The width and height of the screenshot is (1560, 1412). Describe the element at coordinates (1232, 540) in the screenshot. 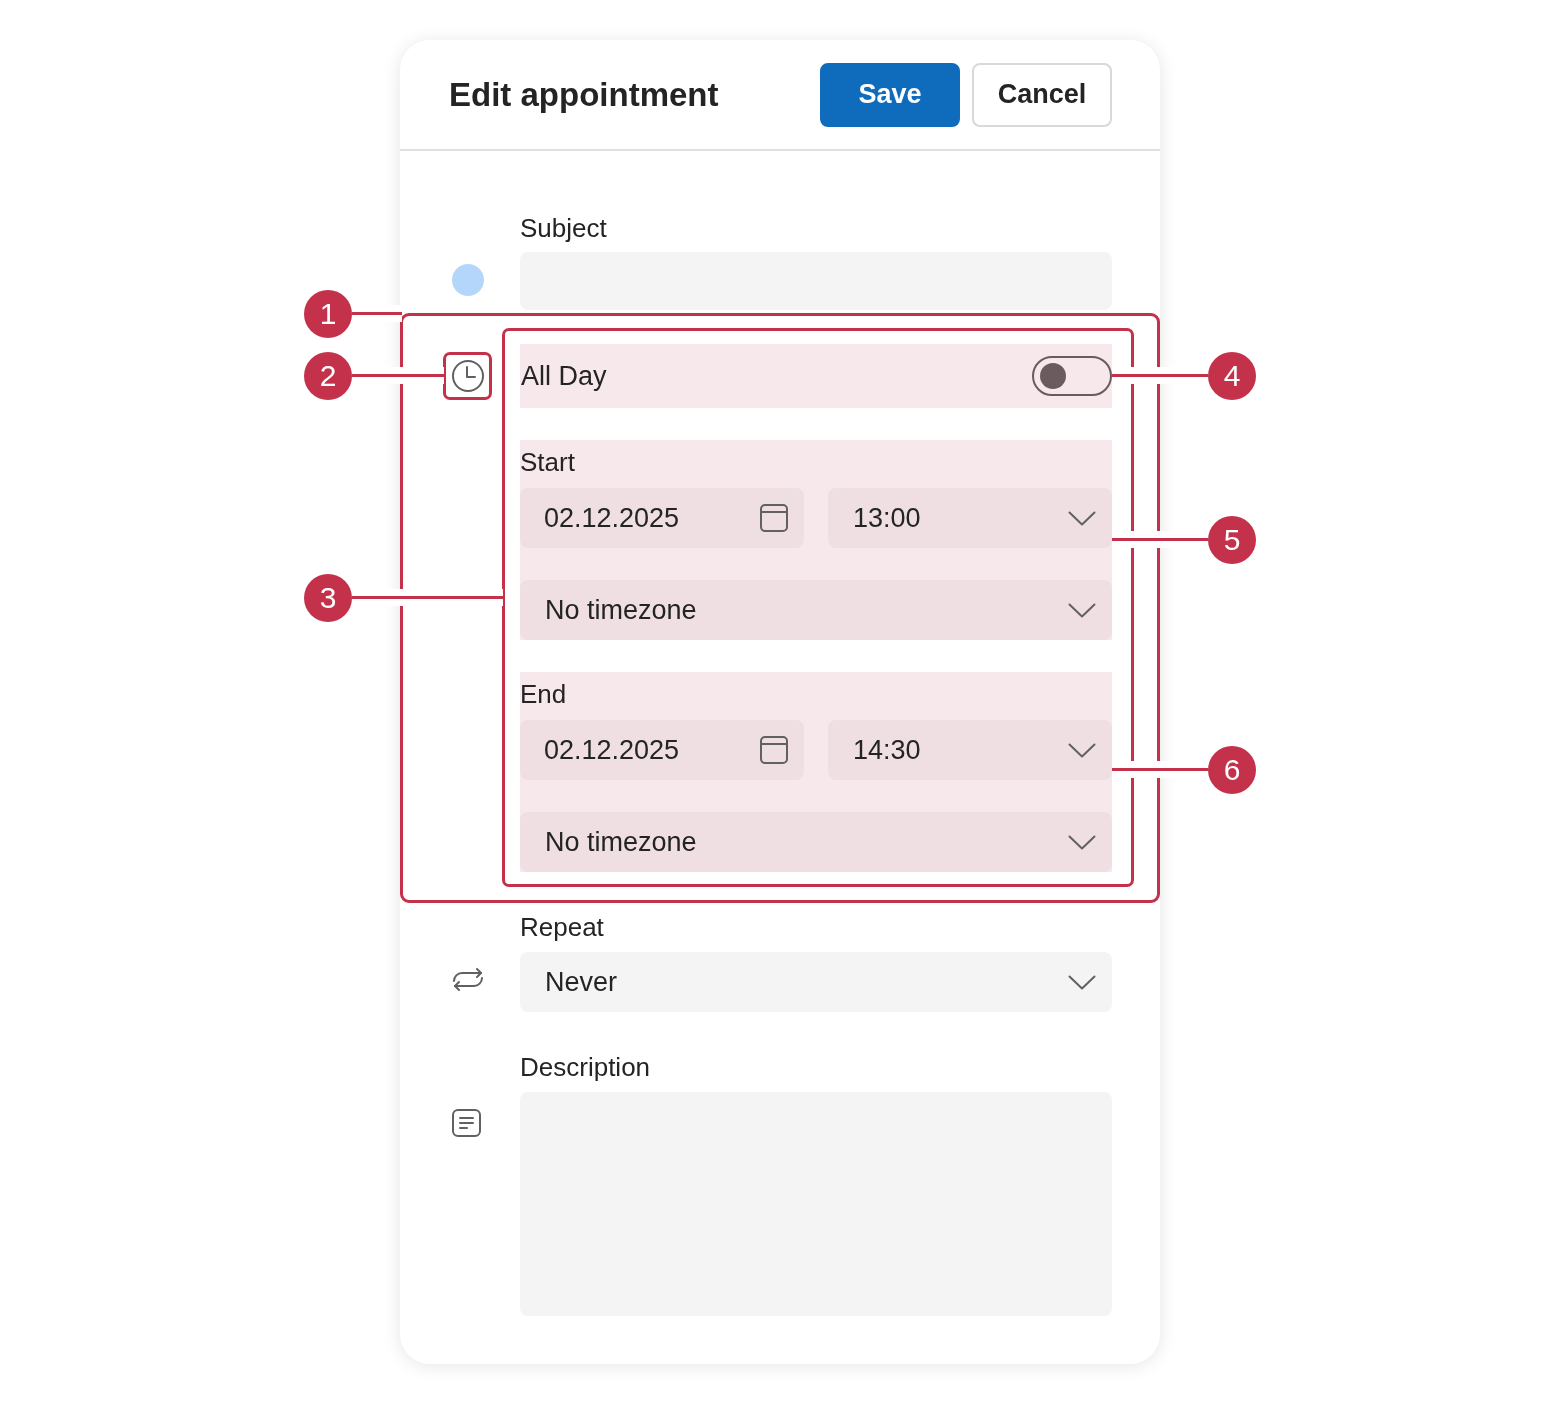

I see `callout-marker: 5` at that location.